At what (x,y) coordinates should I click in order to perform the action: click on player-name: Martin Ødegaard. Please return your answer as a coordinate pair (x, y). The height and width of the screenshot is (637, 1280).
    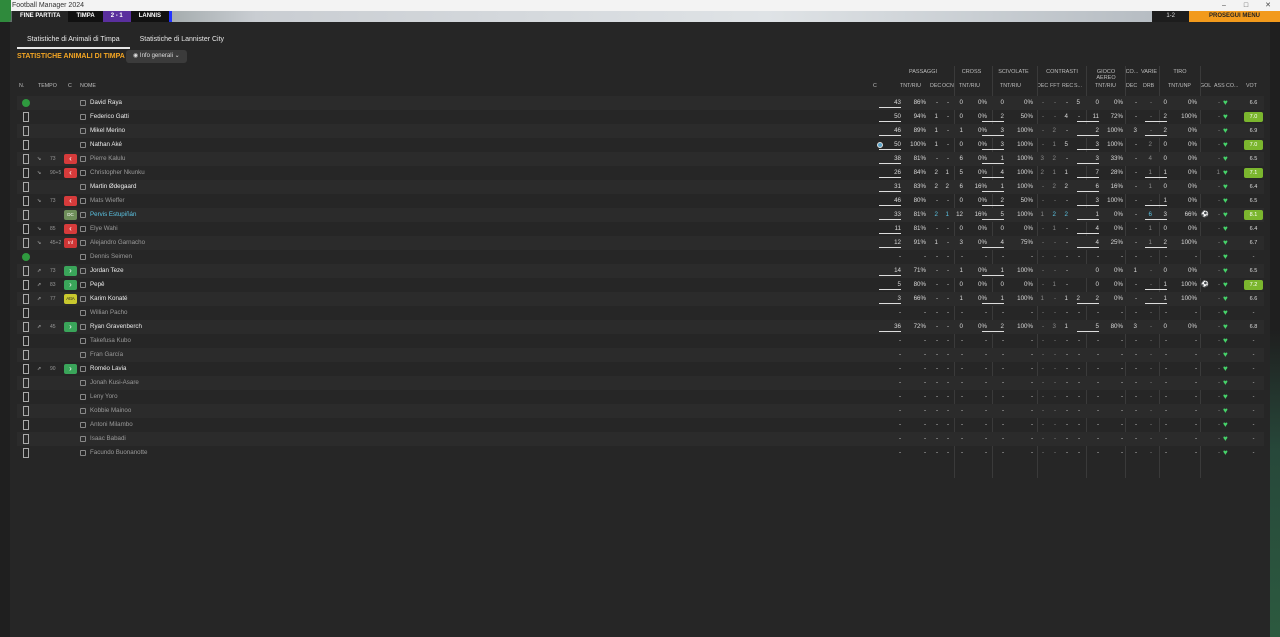
    Looking at the image, I should click on (113, 187).